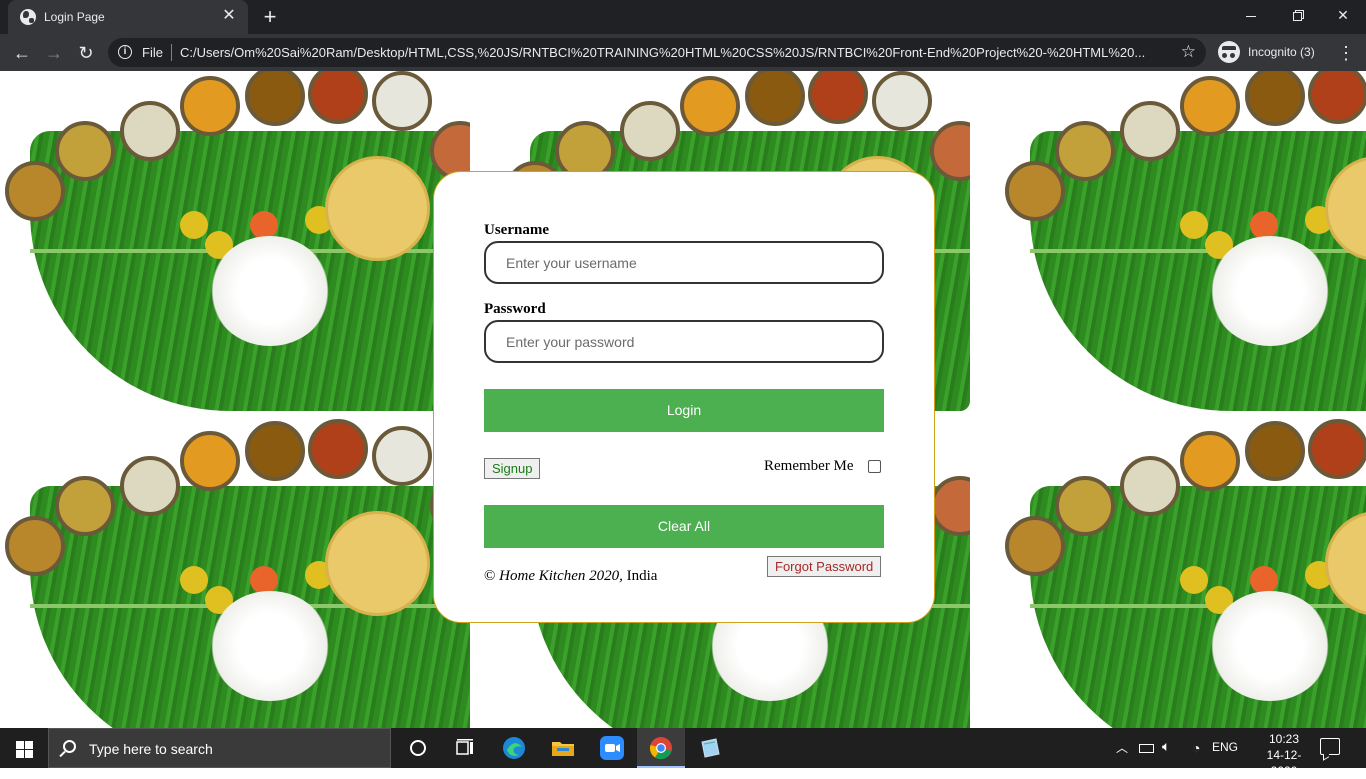  What do you see at coordinates (1188, 52) in the screenshot?
I see `star-icon: ☆` at bounding box center [1188, 52].